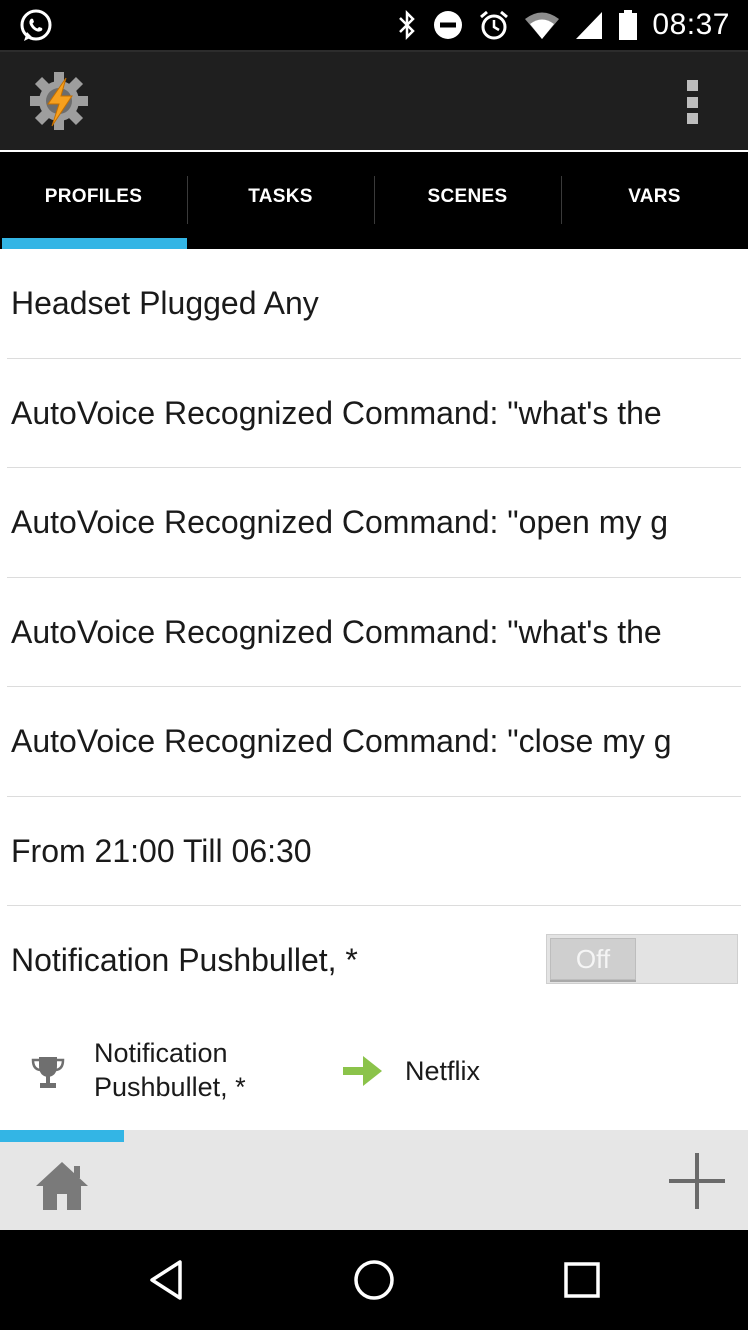 The image size is (748, 1330). Describe the element at coordinates (448, 25) in the screenshot. I see `do-not-disturb-icon` at that location.